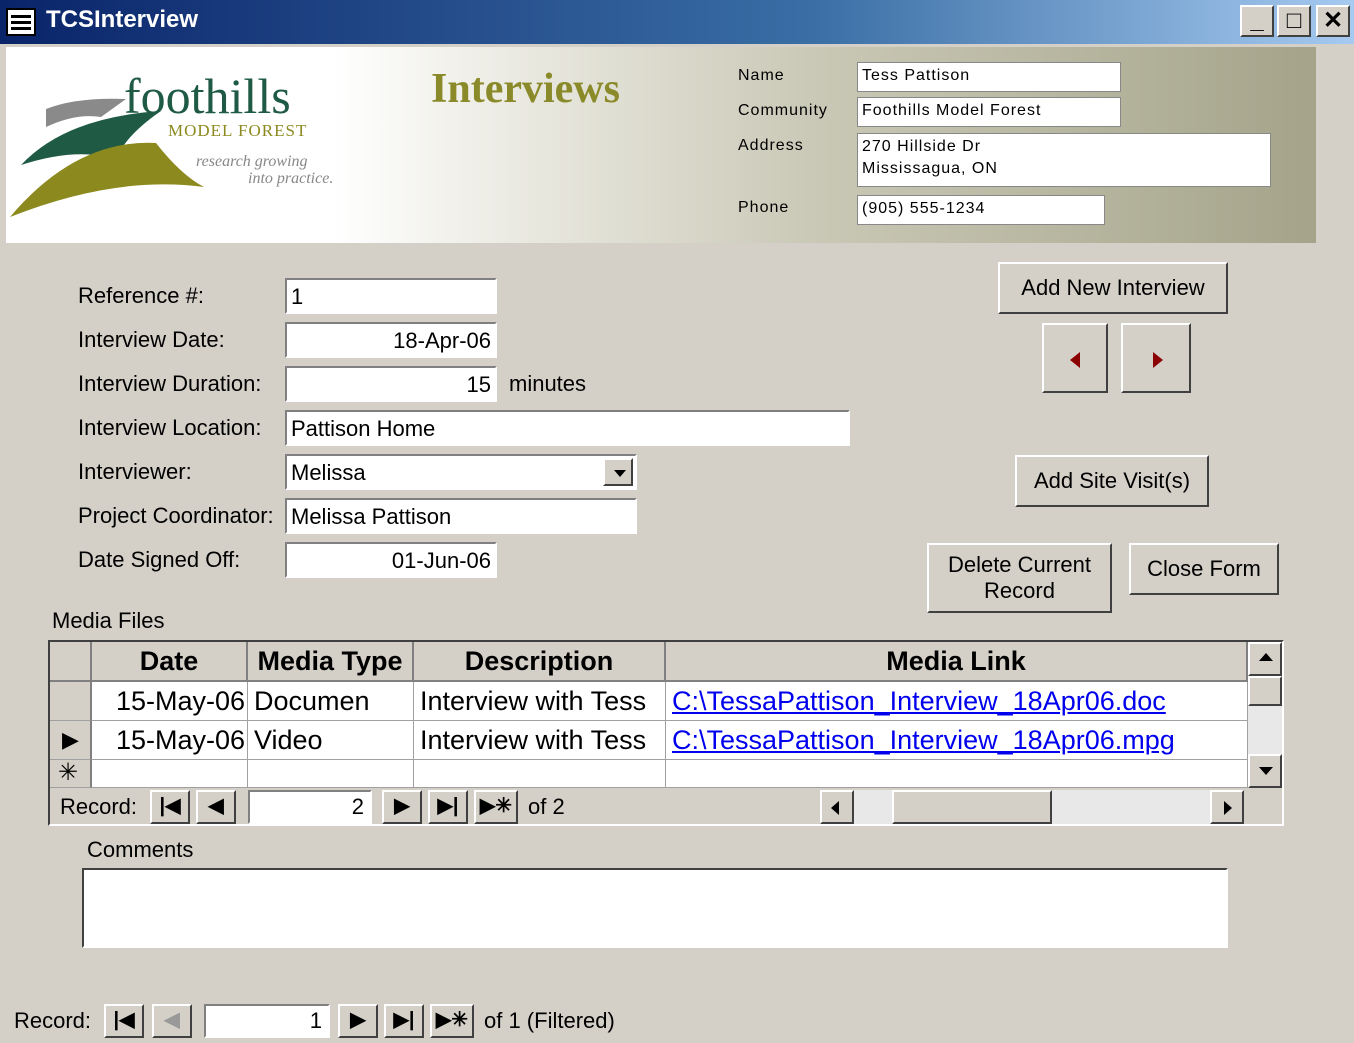 The width and height of the screenshot is (1354, 1043). Describe the element at coordinates (21, 22) in the screenshot. I see `form-icon` at that location.